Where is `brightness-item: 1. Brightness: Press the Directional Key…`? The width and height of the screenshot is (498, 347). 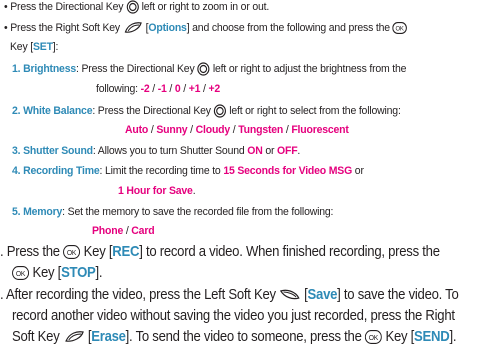
brightness-item: 1. Brightness: Press the Directional Key… is located at coordinates (209, 69).